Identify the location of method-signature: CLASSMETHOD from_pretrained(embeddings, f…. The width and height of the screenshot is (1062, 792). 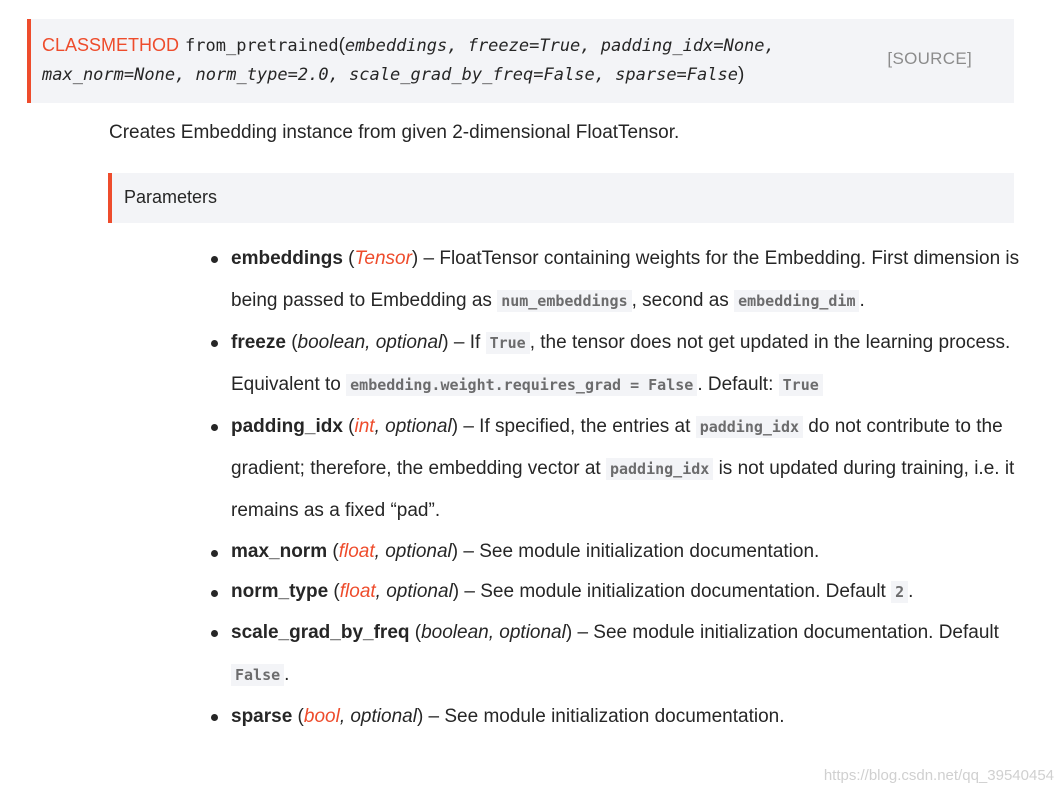
(520, 61).